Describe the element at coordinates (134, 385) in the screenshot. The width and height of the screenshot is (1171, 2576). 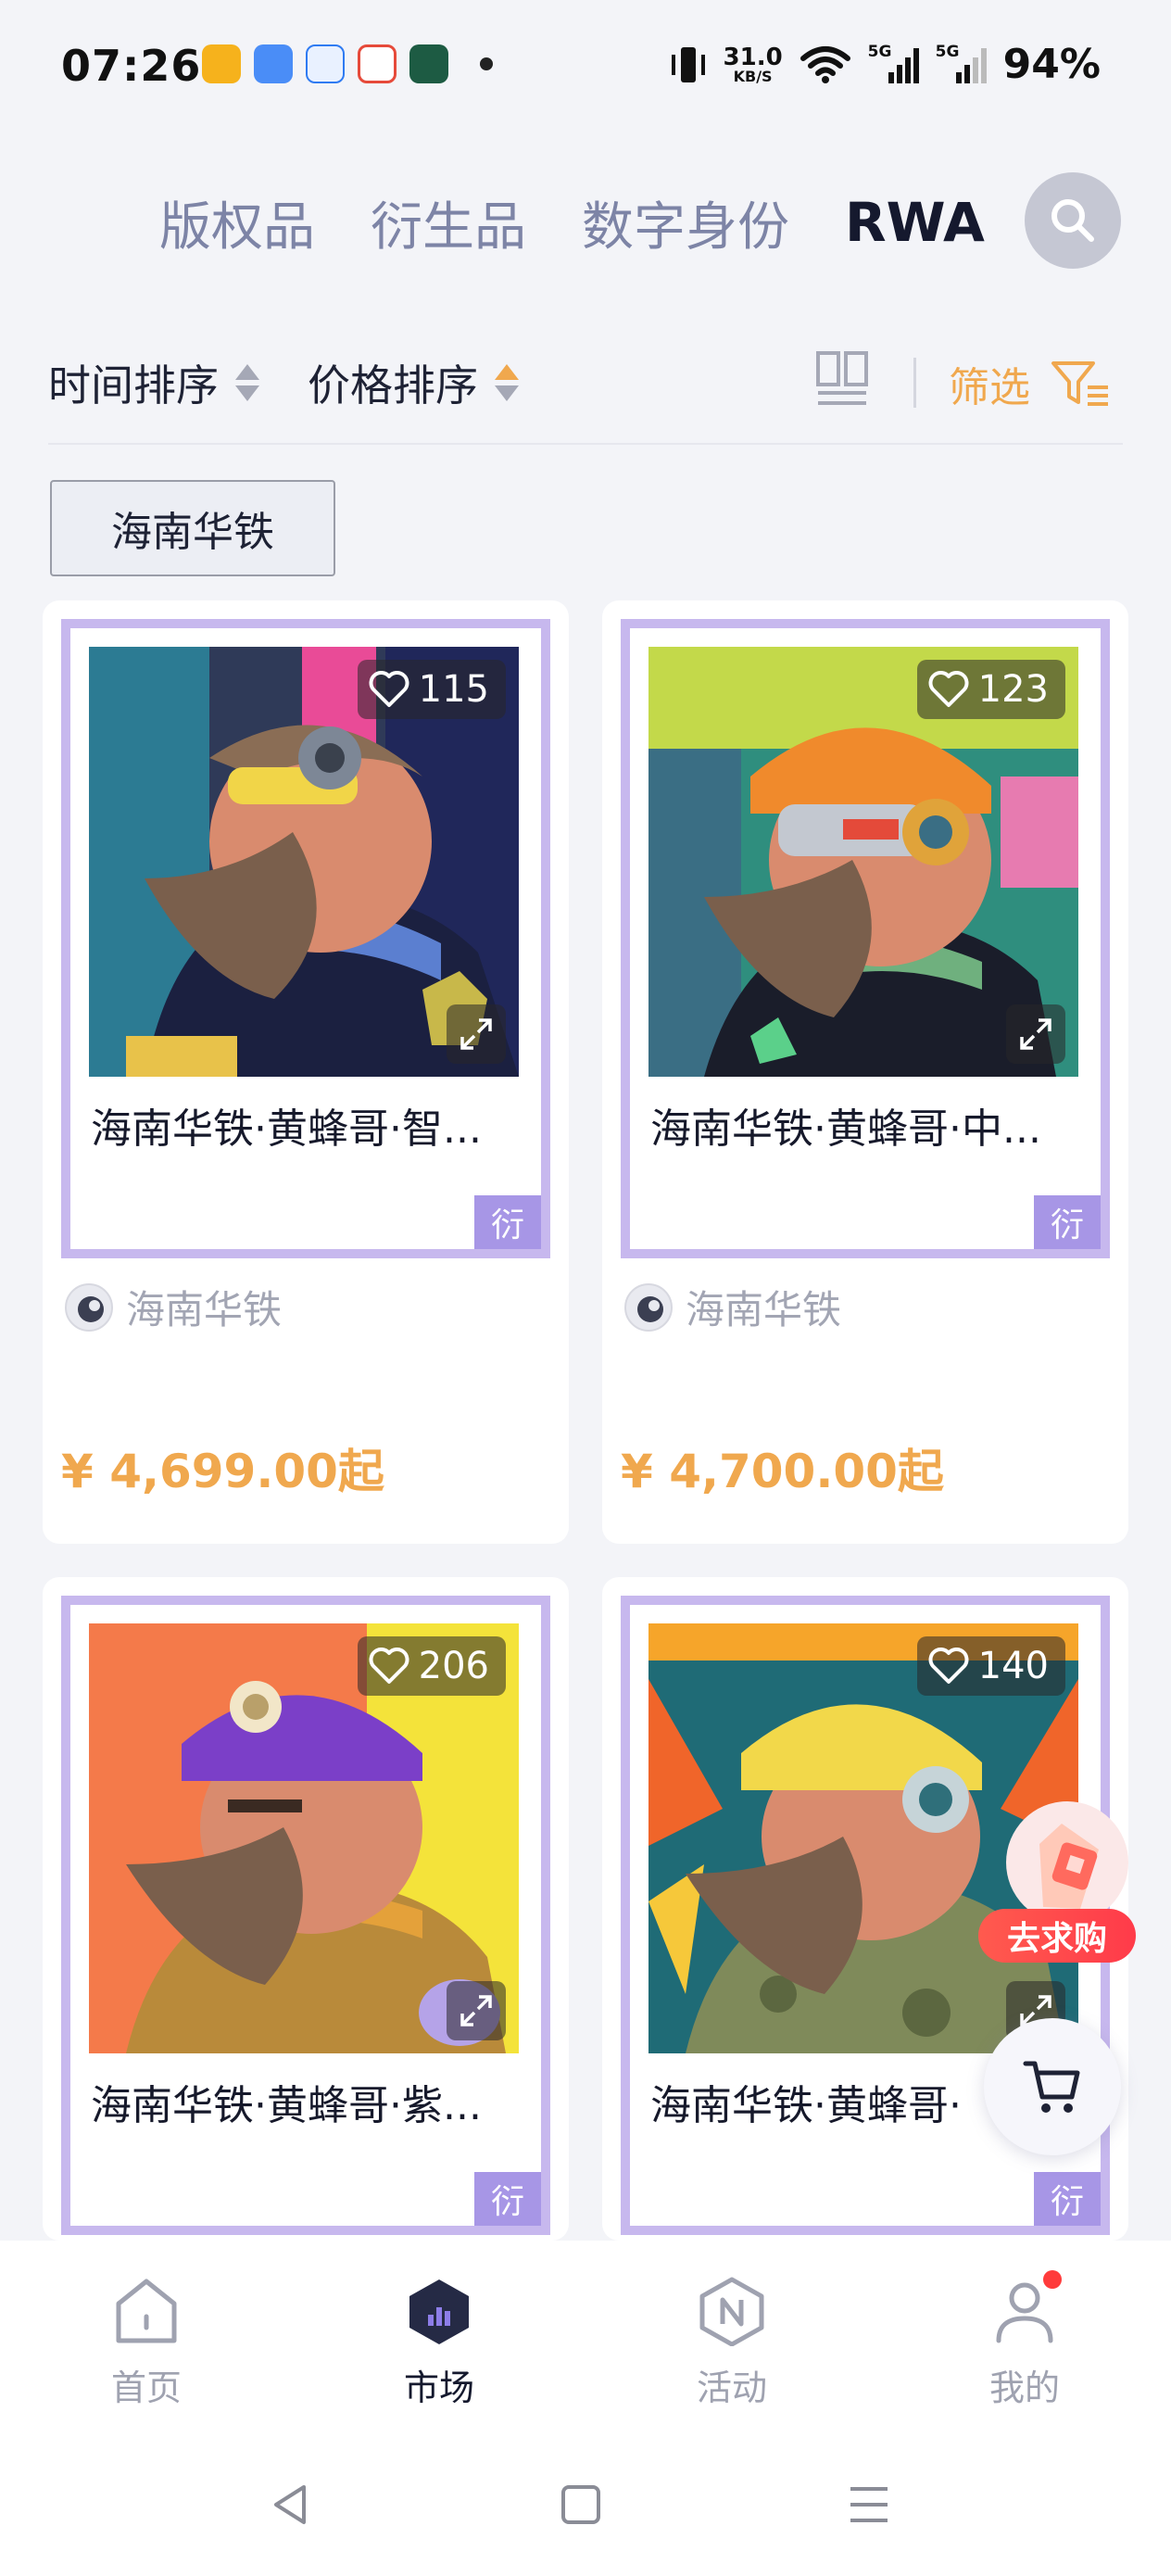
I see `time-sort-label: 时间排序` at that location.